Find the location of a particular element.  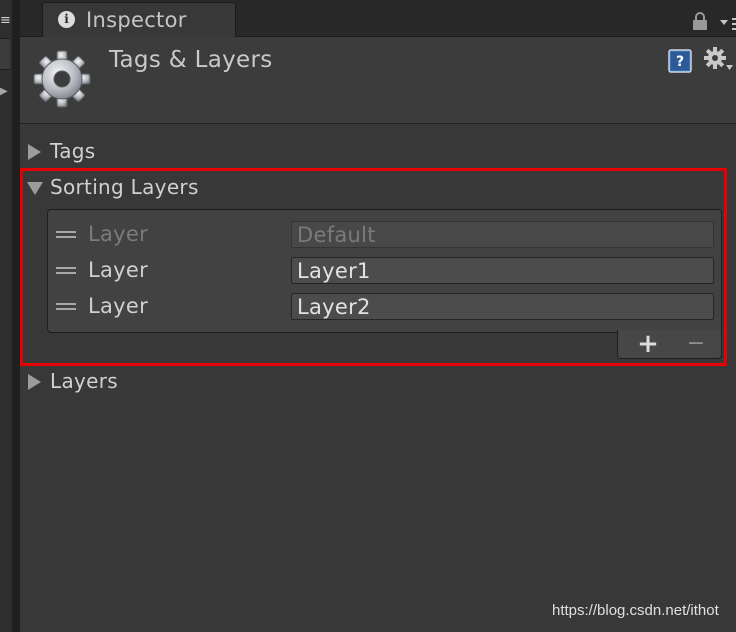

gear-icon is located at coordinates (62, 79).